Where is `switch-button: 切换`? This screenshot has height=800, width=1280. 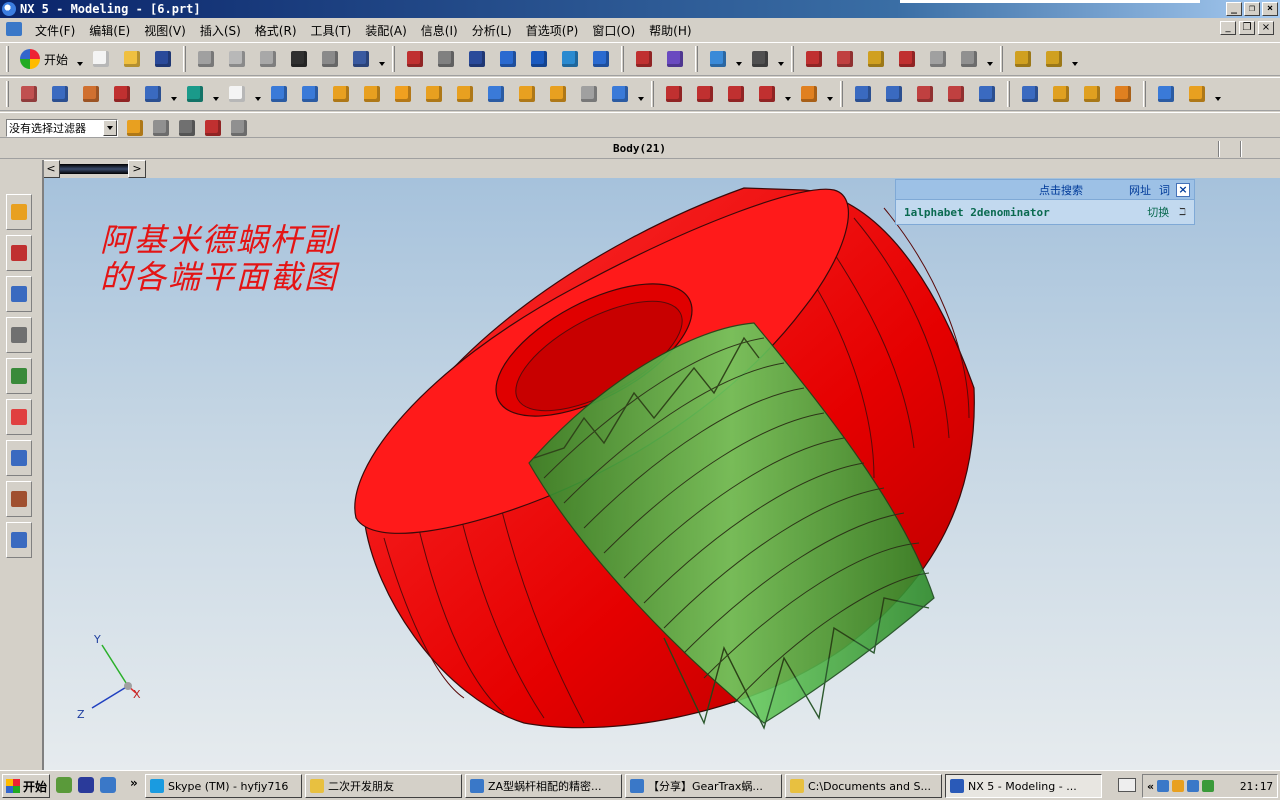 switch-button: 切换 is located at coordinates (1158, 212).